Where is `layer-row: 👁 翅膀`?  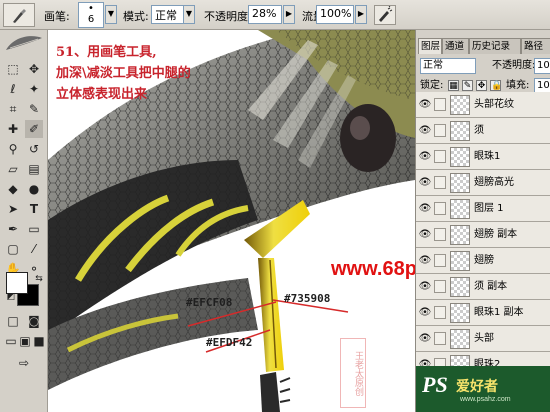
layer-row: 👁 翅膀 is located at coordinates (483, 261).